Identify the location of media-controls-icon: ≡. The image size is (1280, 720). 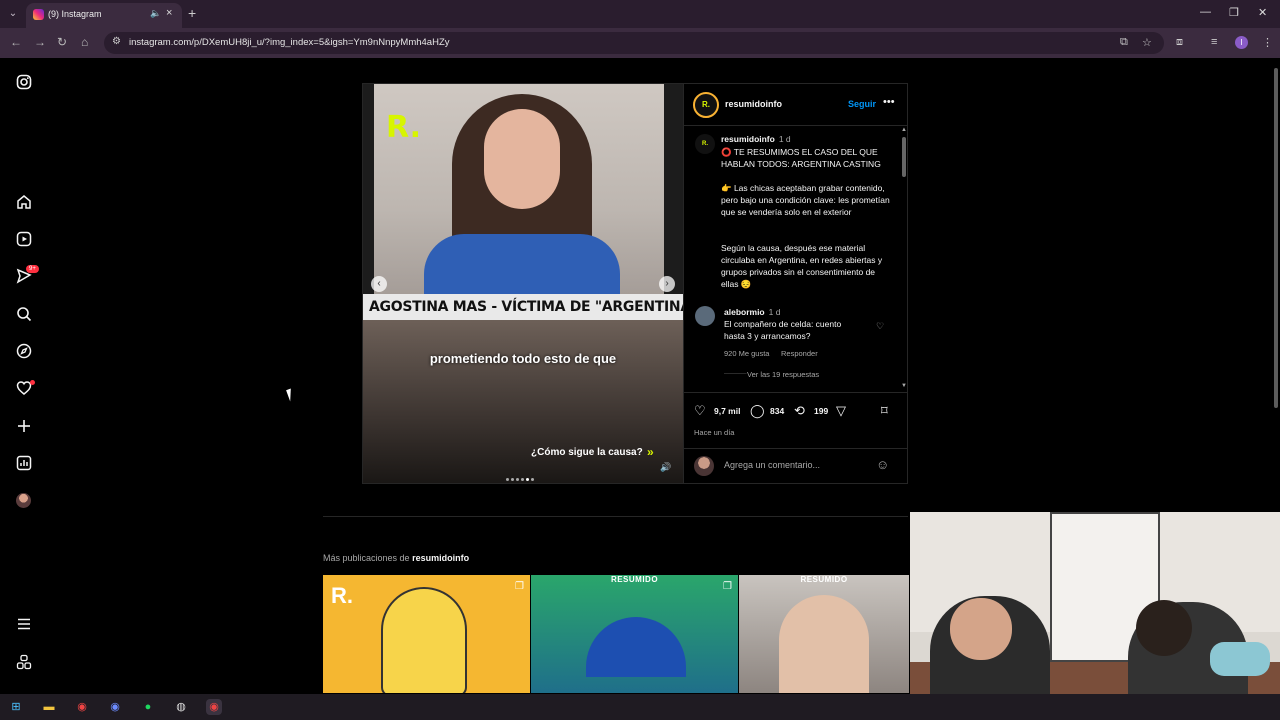
(1214, 42).